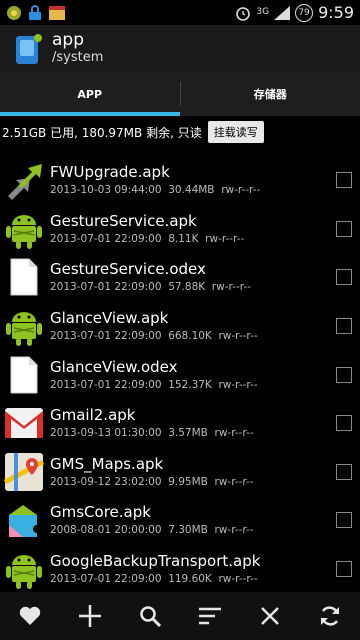 This screenshot has height=640, width=360. What do you see at coordinates (152, 530) in the screenshot?
I see `file-meta: 2008-08-01 20:00:00 7.30MB rw-r--r--` at bounding box center [152, 530].